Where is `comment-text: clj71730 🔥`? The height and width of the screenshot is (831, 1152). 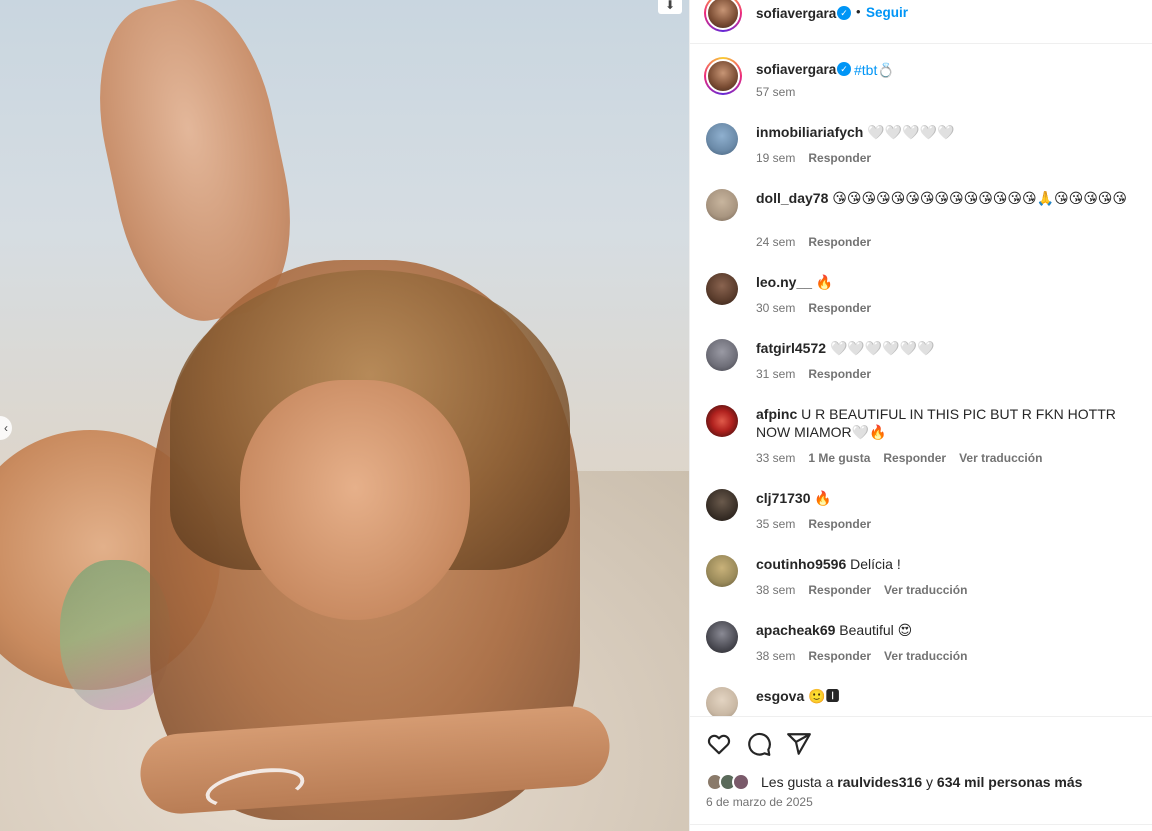 comment-text: clj71730 🔥 is located at coordinates (946, 498).